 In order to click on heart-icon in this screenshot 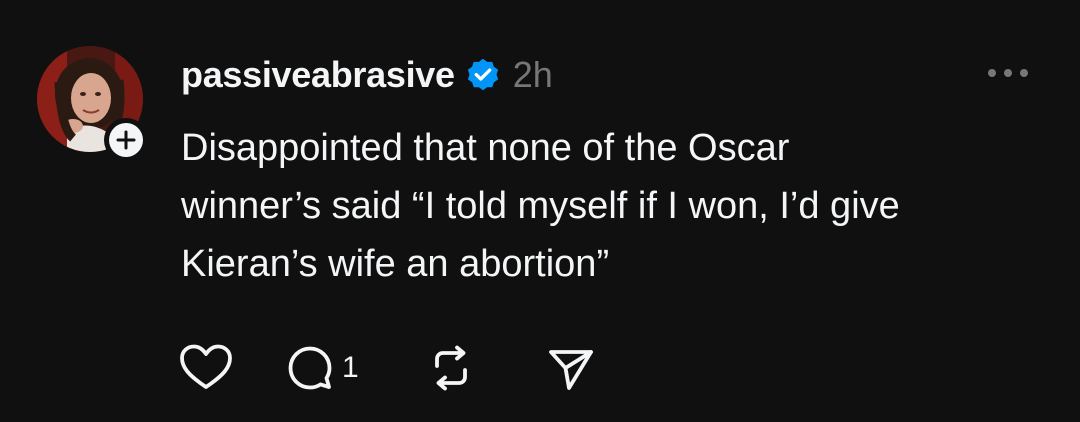, I will do `click(206, 366)`.